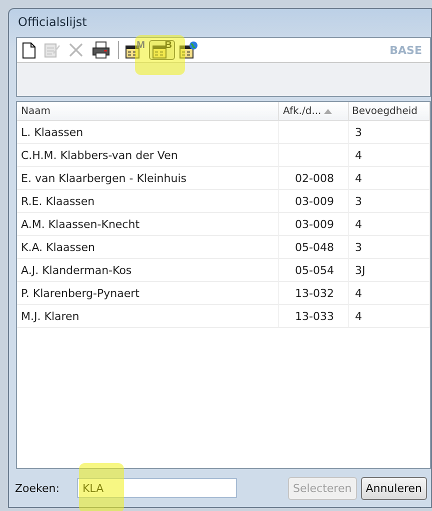  I want to click on table-cell: 02-008, so click(314, 178).